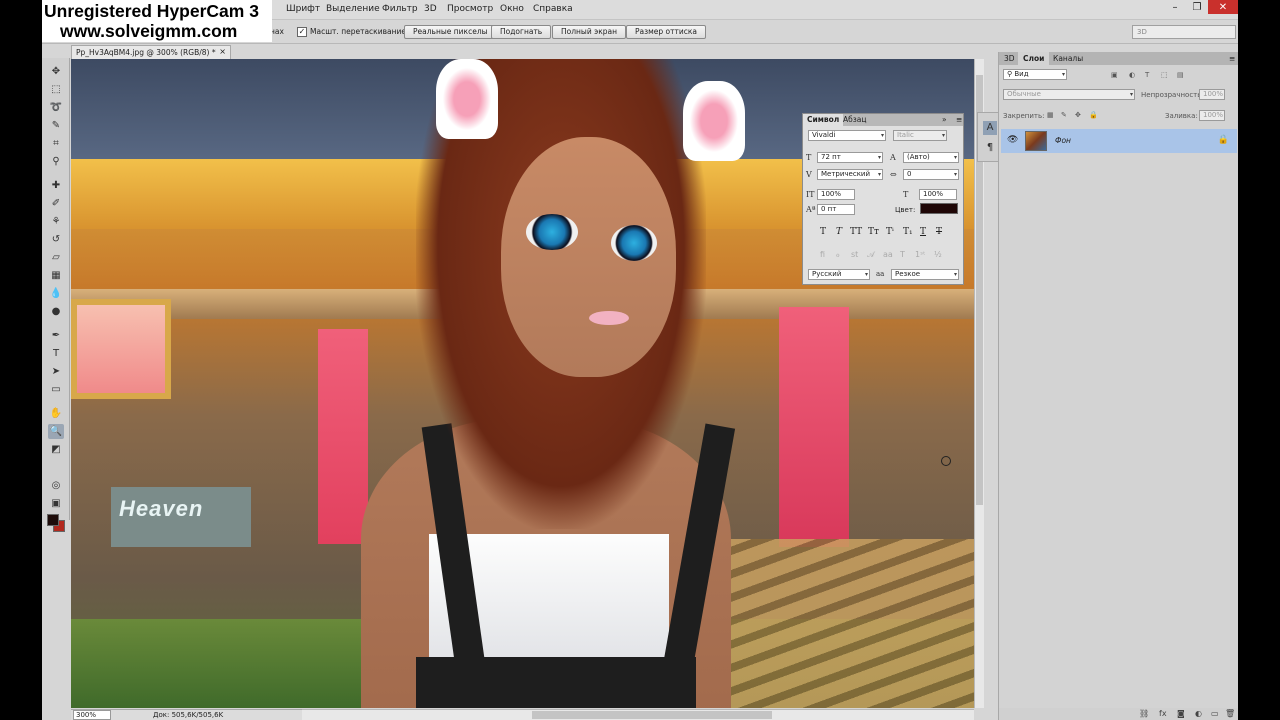 This screenshot has height=720, width=1280. Describe the element at coordinates (838, 254) in the screenshot. I see `contextual-alternates-button: ℴ` at that location.